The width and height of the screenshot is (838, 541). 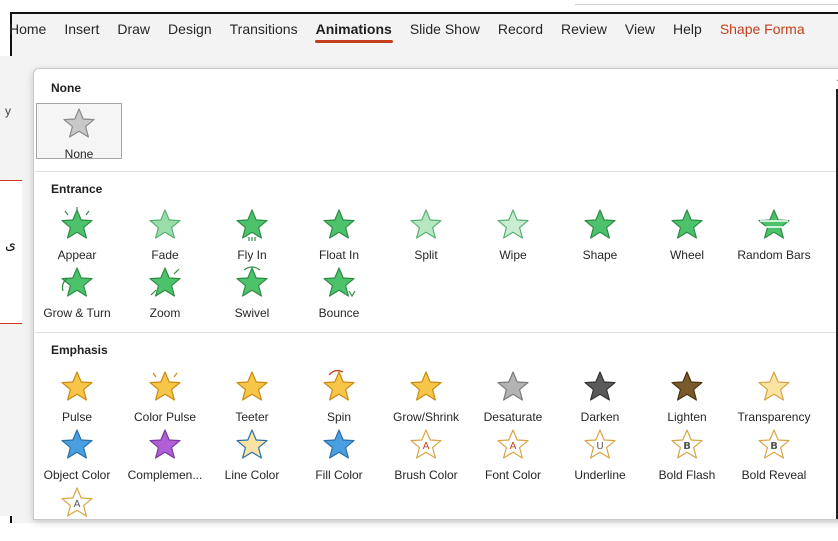 I want to click on animation-split: Split, so click(x=426, y=234).